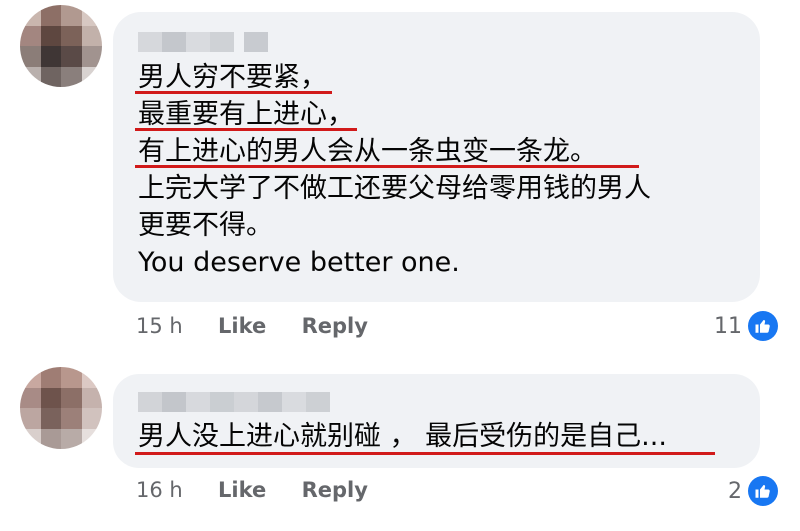 The image size is (800, 531). What do you see at coordinates (159, 490) in the screenshot?
I see `comment-timestamp: 16 h` at bounding box center [159, 490].